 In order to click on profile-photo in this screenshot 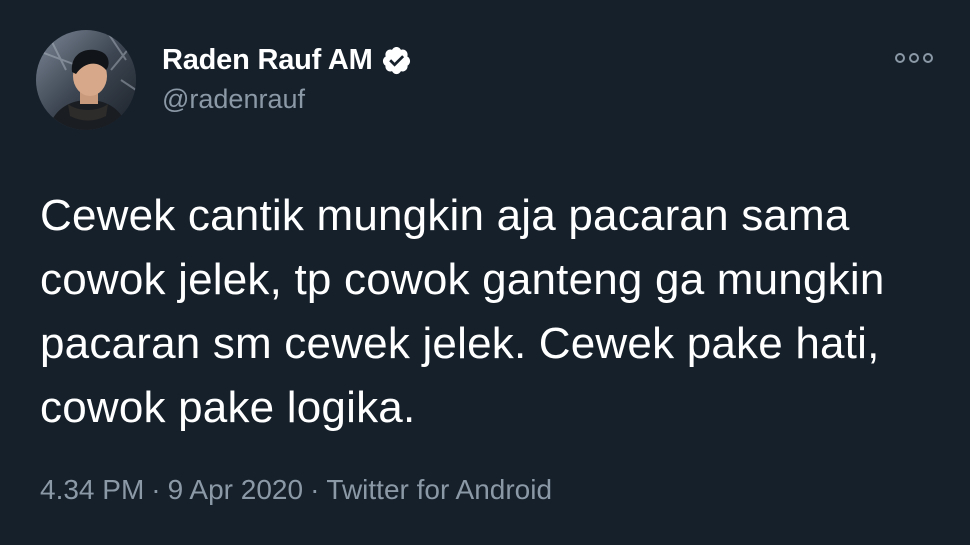, I will do `click(86, 80)`.